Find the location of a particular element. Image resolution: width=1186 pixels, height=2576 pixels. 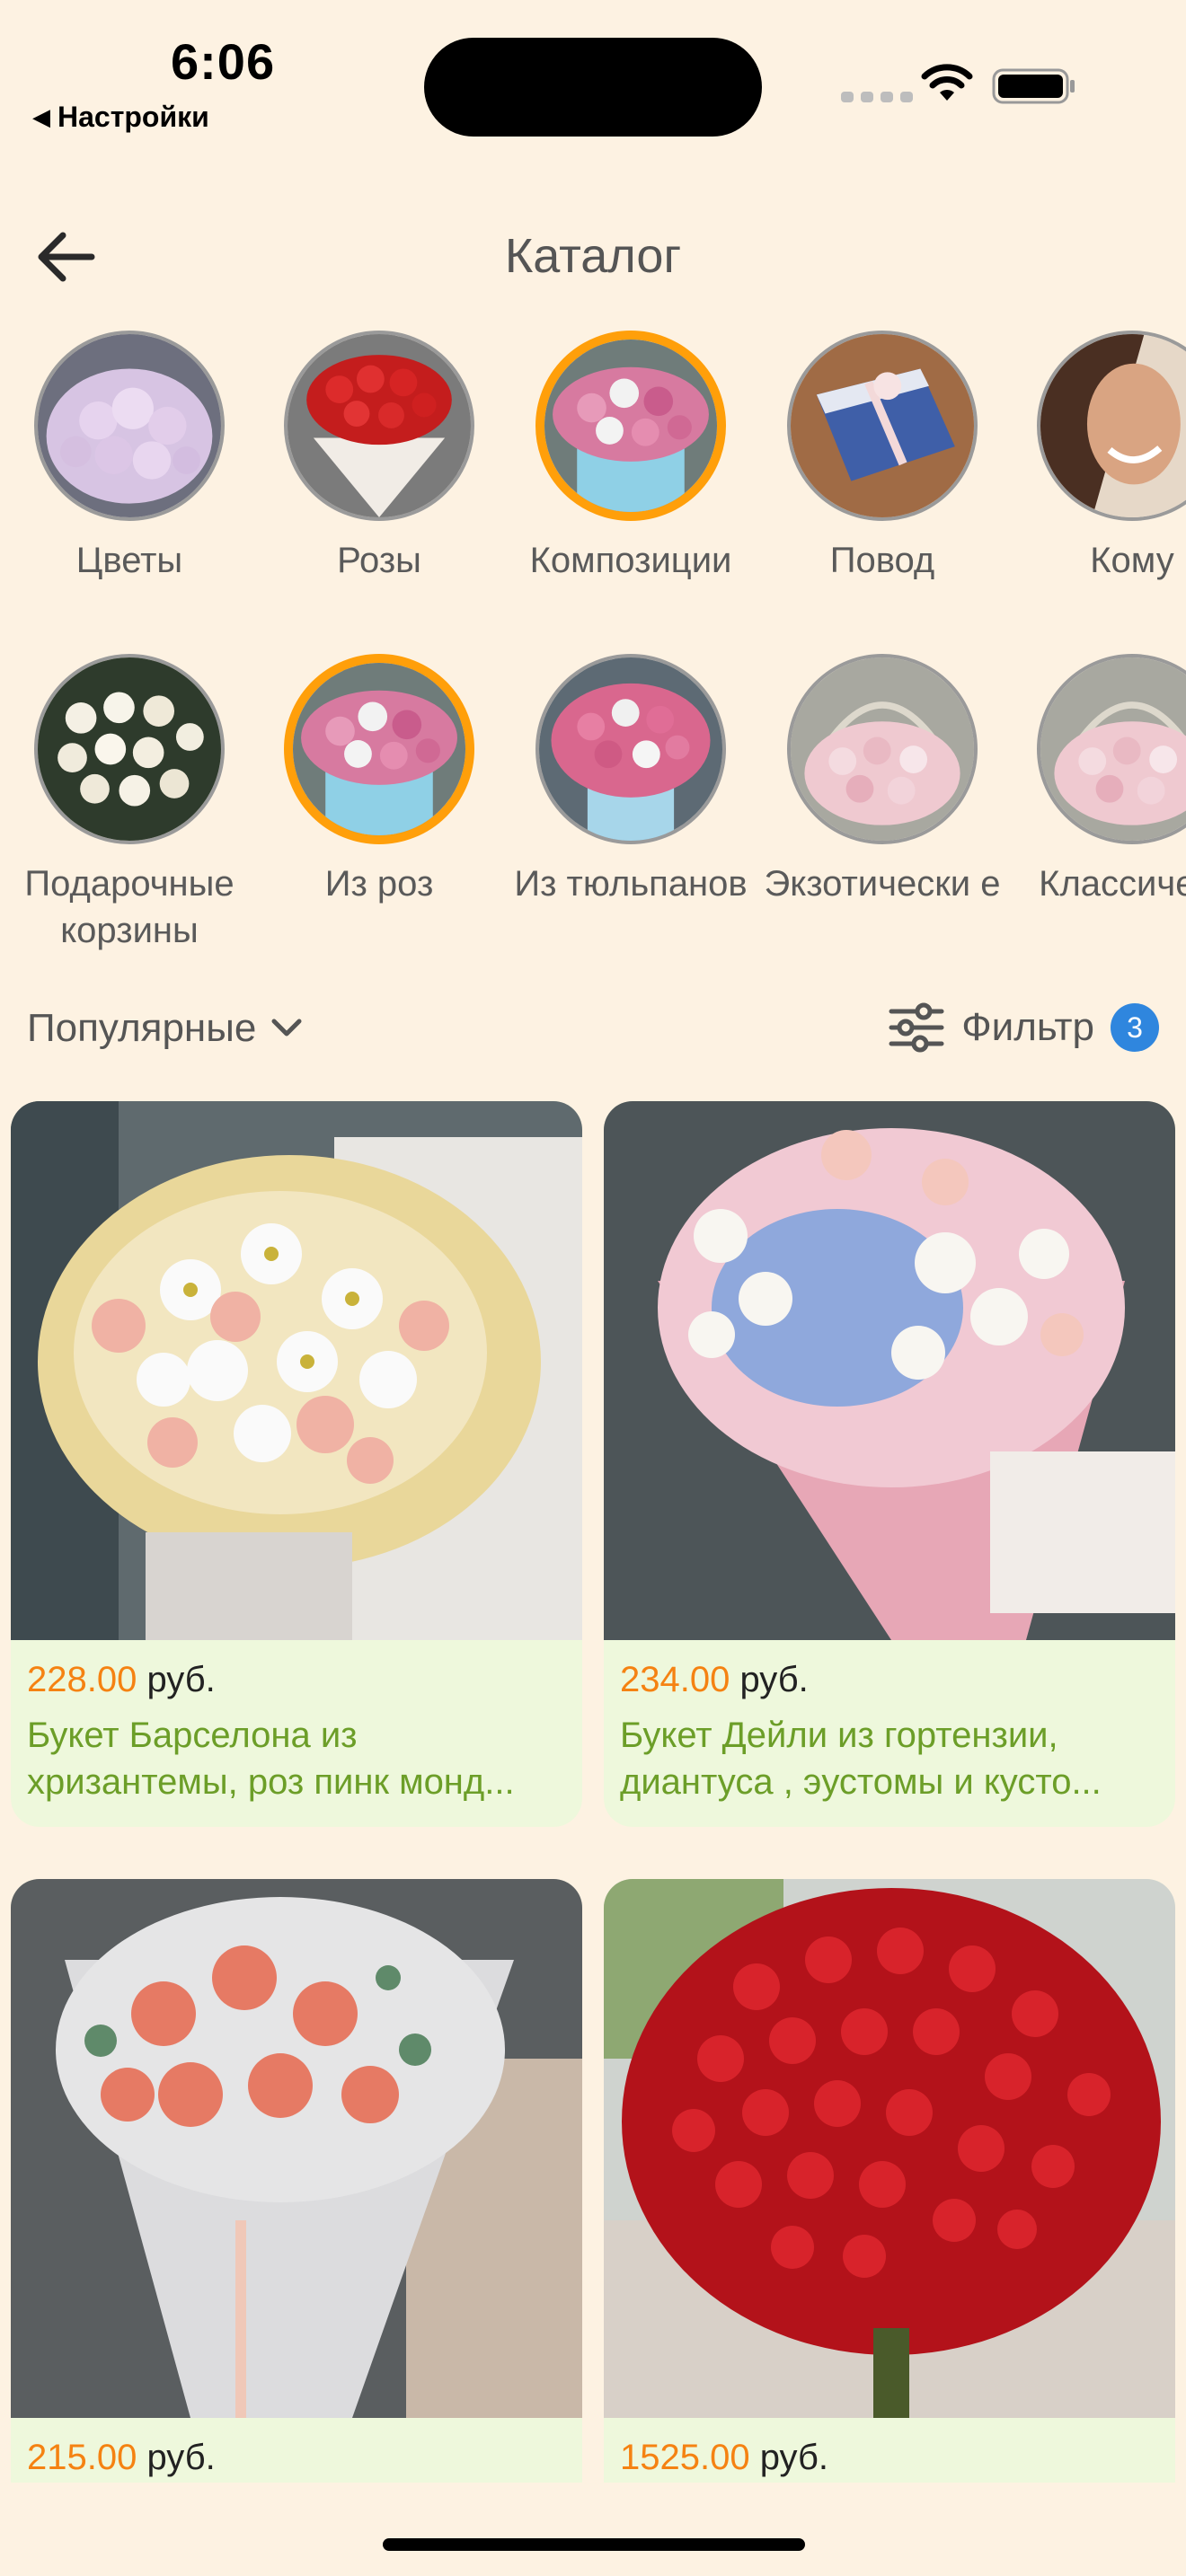

category-label: Из роз is located at coordinates (379, 884).